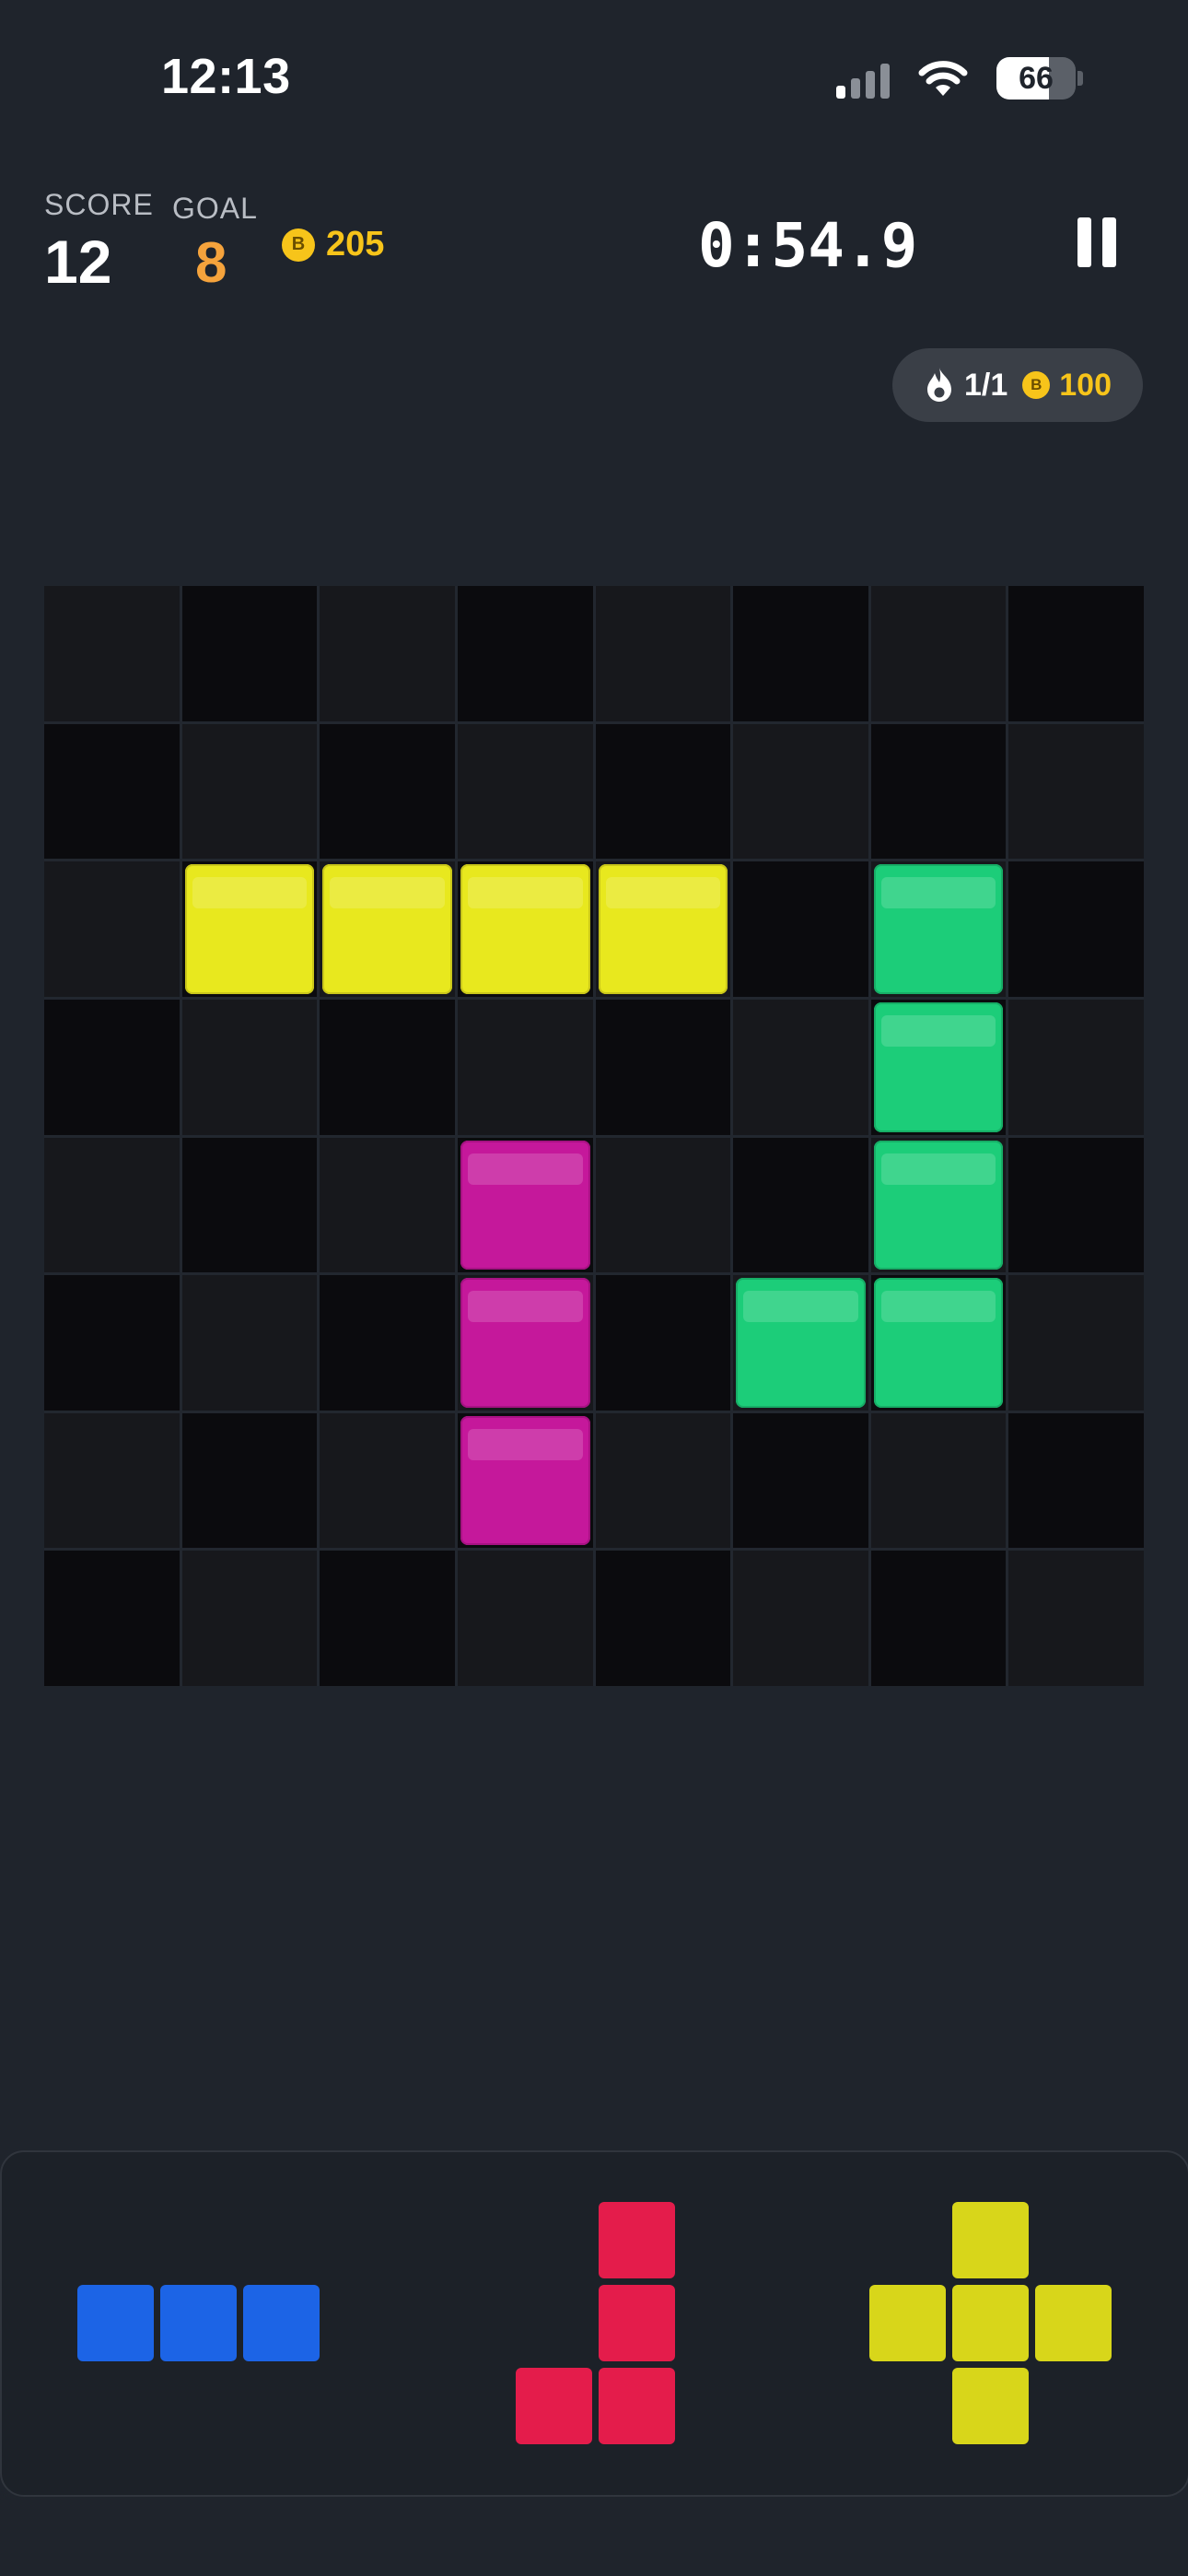  I want to click on game-timer: 0:54.9, so click(808, 245).